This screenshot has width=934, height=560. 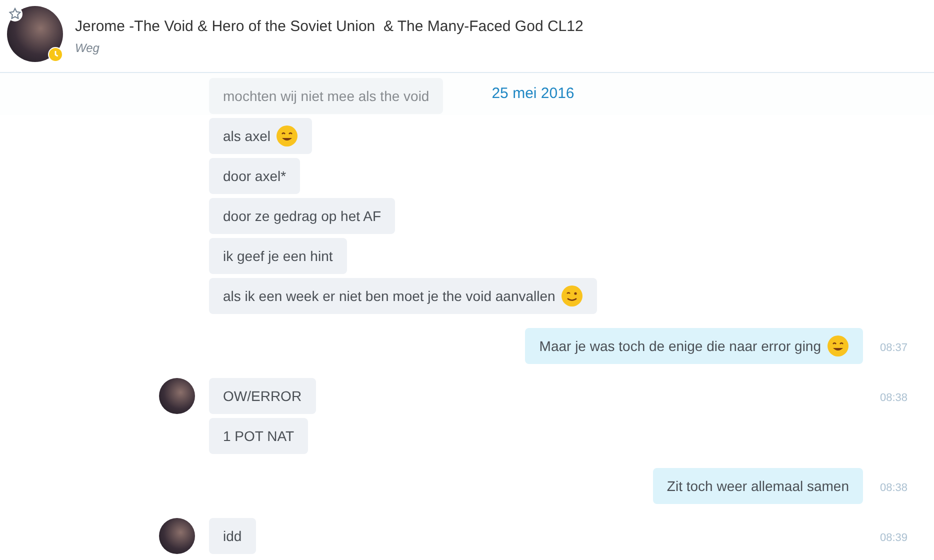 What do you see at coordinates (533, 94) in the screenshot?
I see `date-divider: 25 mei 2016` at bounding box center [533, 94].